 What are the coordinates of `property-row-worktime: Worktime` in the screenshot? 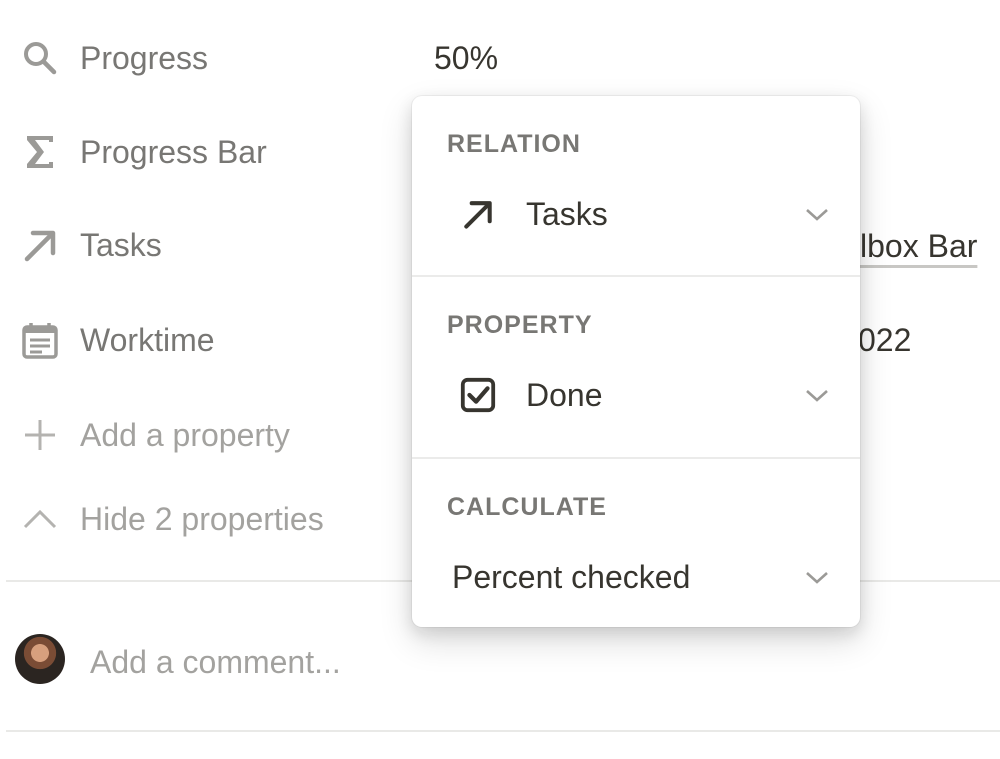 It's located at (208, 340).